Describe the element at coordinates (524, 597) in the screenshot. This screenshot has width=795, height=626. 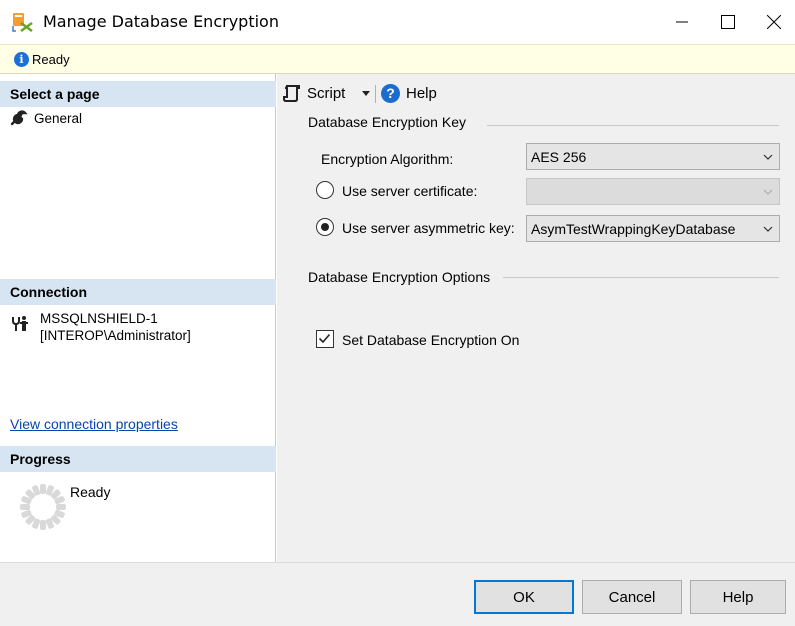
I see `ok-button: OK` at that location.